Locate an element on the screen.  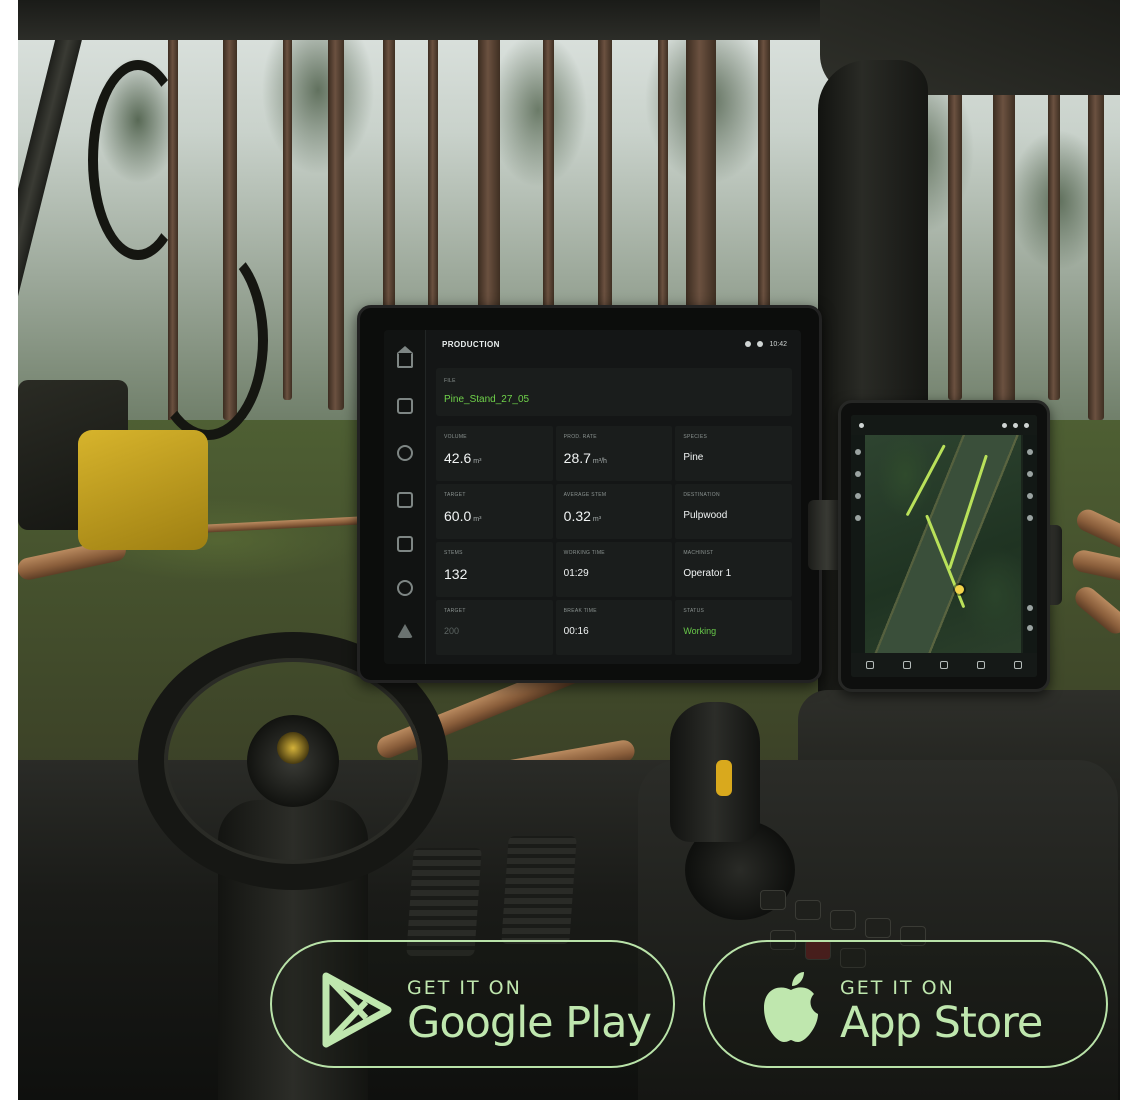
clock: 10:42 is located at coordinates (778, 344).